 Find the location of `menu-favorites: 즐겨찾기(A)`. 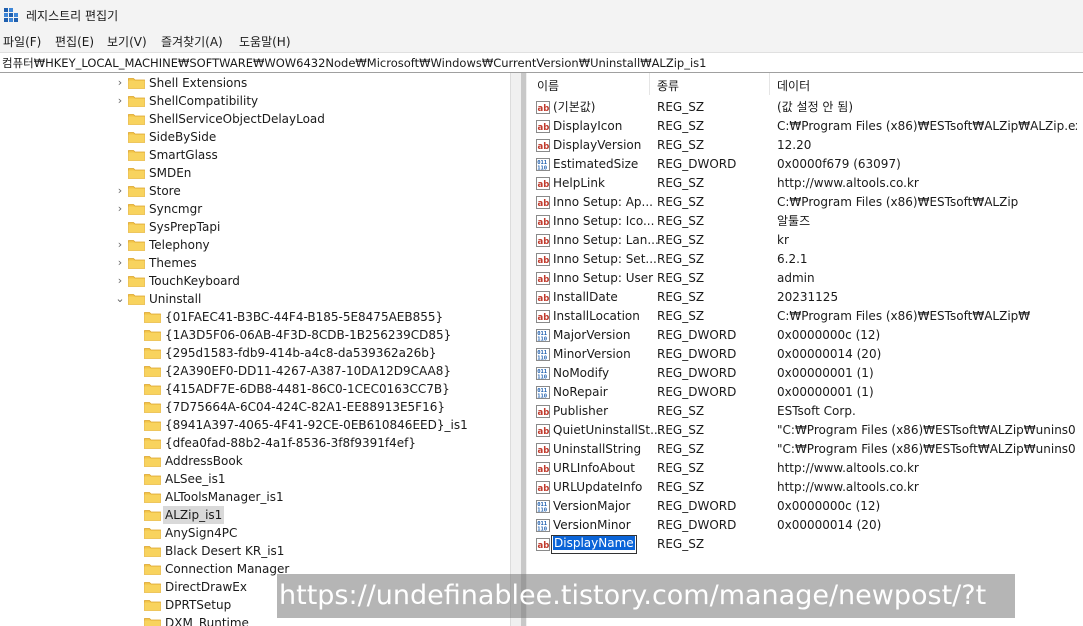

menu-favorites: 즐겨찾기(A) is located at coordinates (192, 41).